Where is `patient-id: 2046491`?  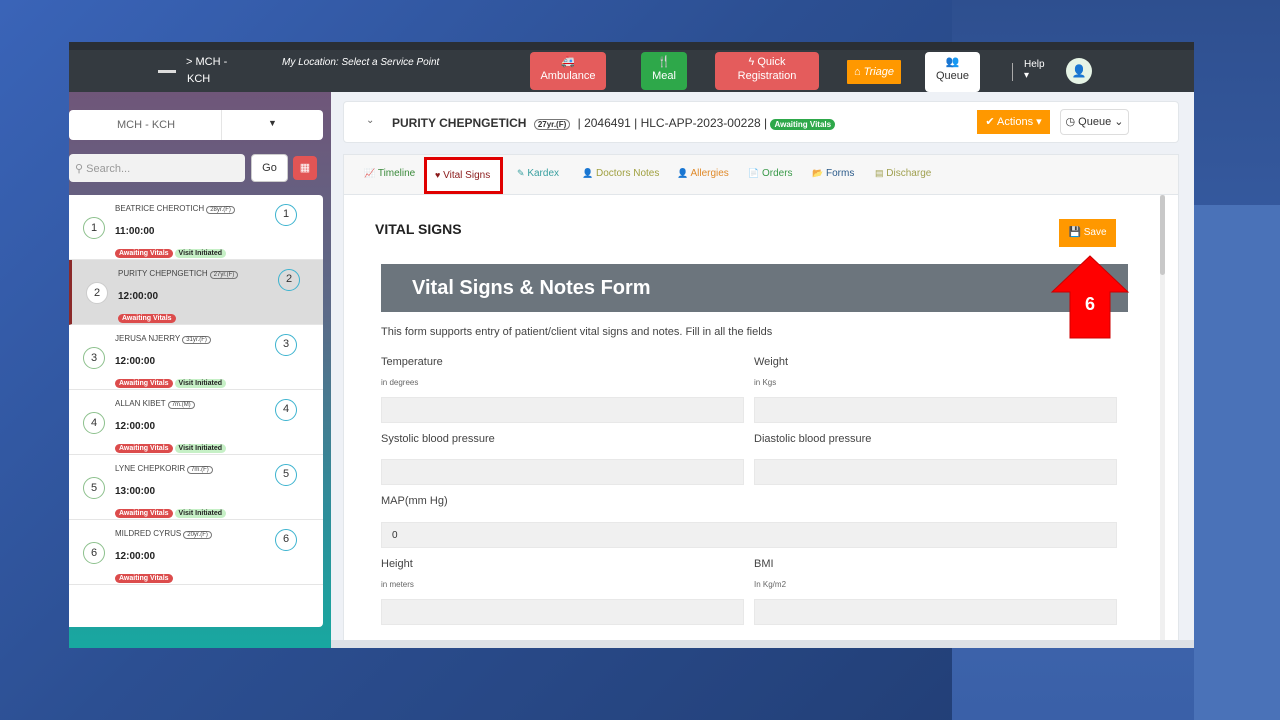
patient-id: 2046491 is located at coordinates (607, 123).